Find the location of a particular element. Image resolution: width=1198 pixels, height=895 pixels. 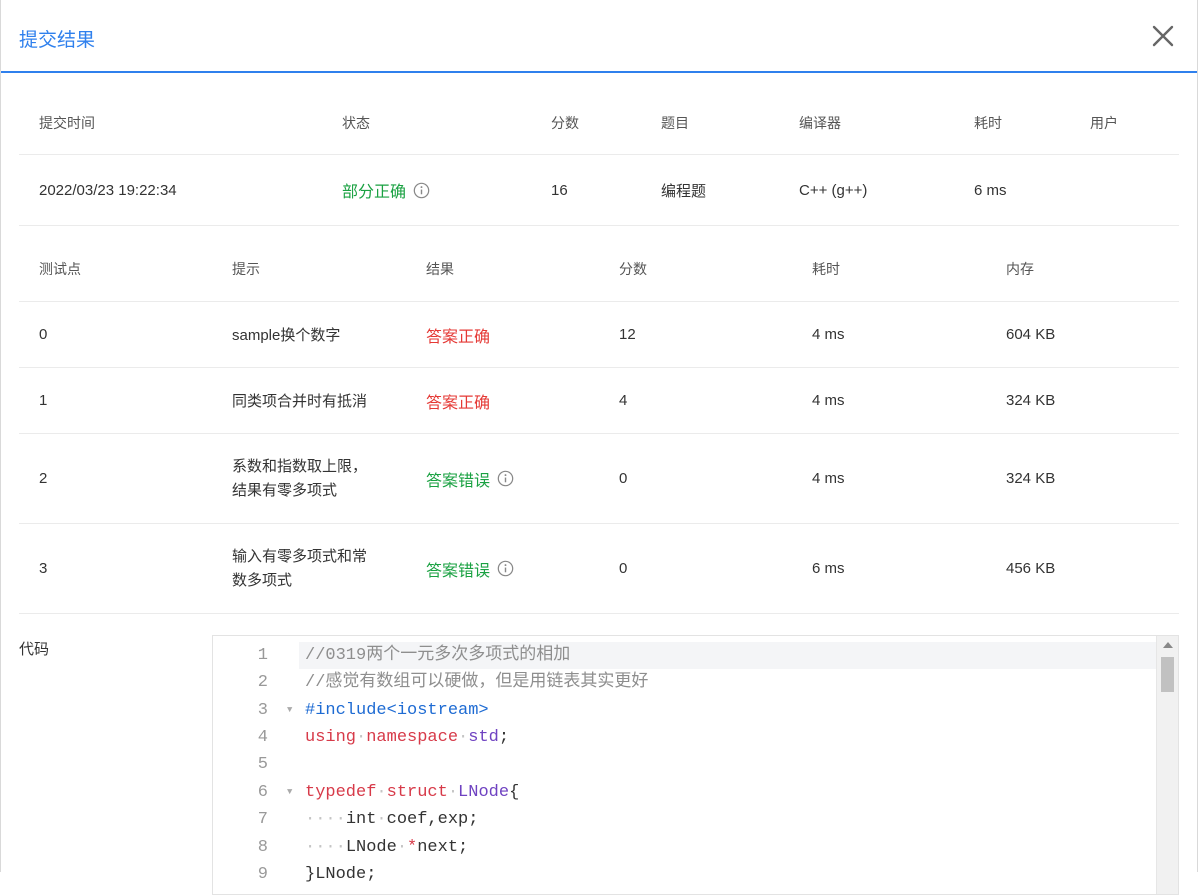

case-id: 2 is located at coordinates (43, 478).